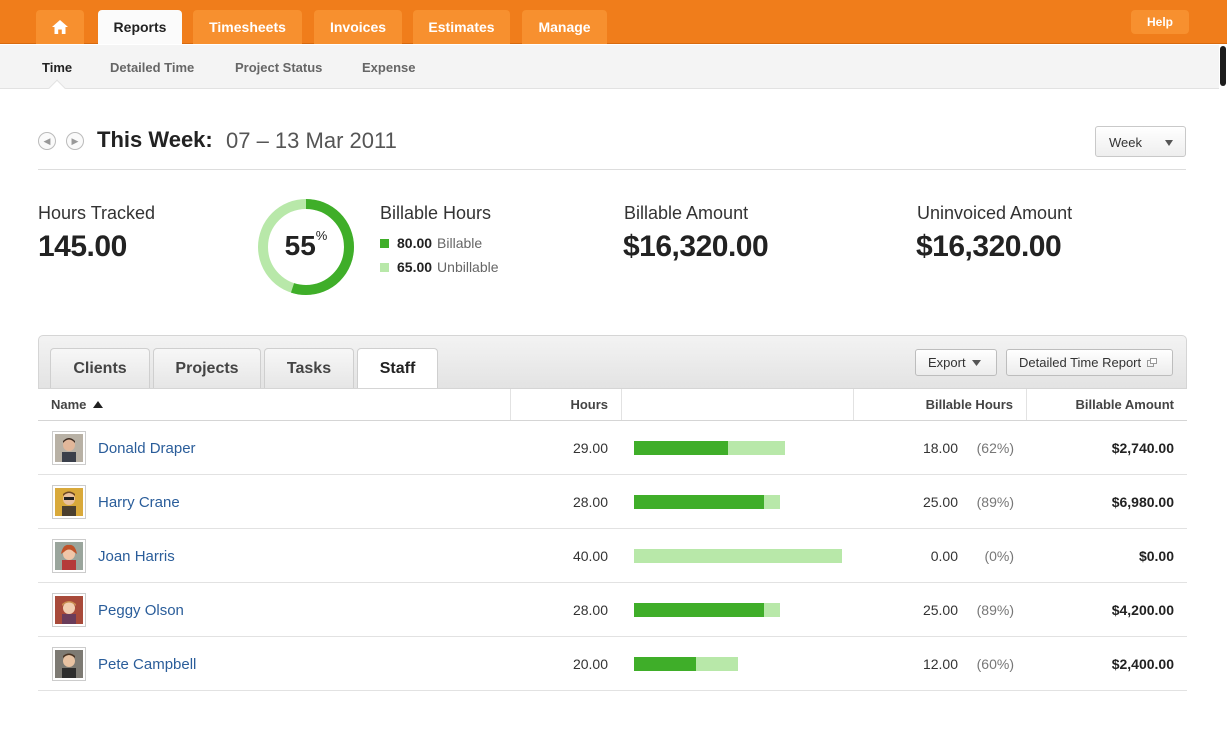 The height and width of the screenshot is (751, 1227). Describe the element at coordinates (947, 362) in the screenshot. I see `export-label: Export` at that location.